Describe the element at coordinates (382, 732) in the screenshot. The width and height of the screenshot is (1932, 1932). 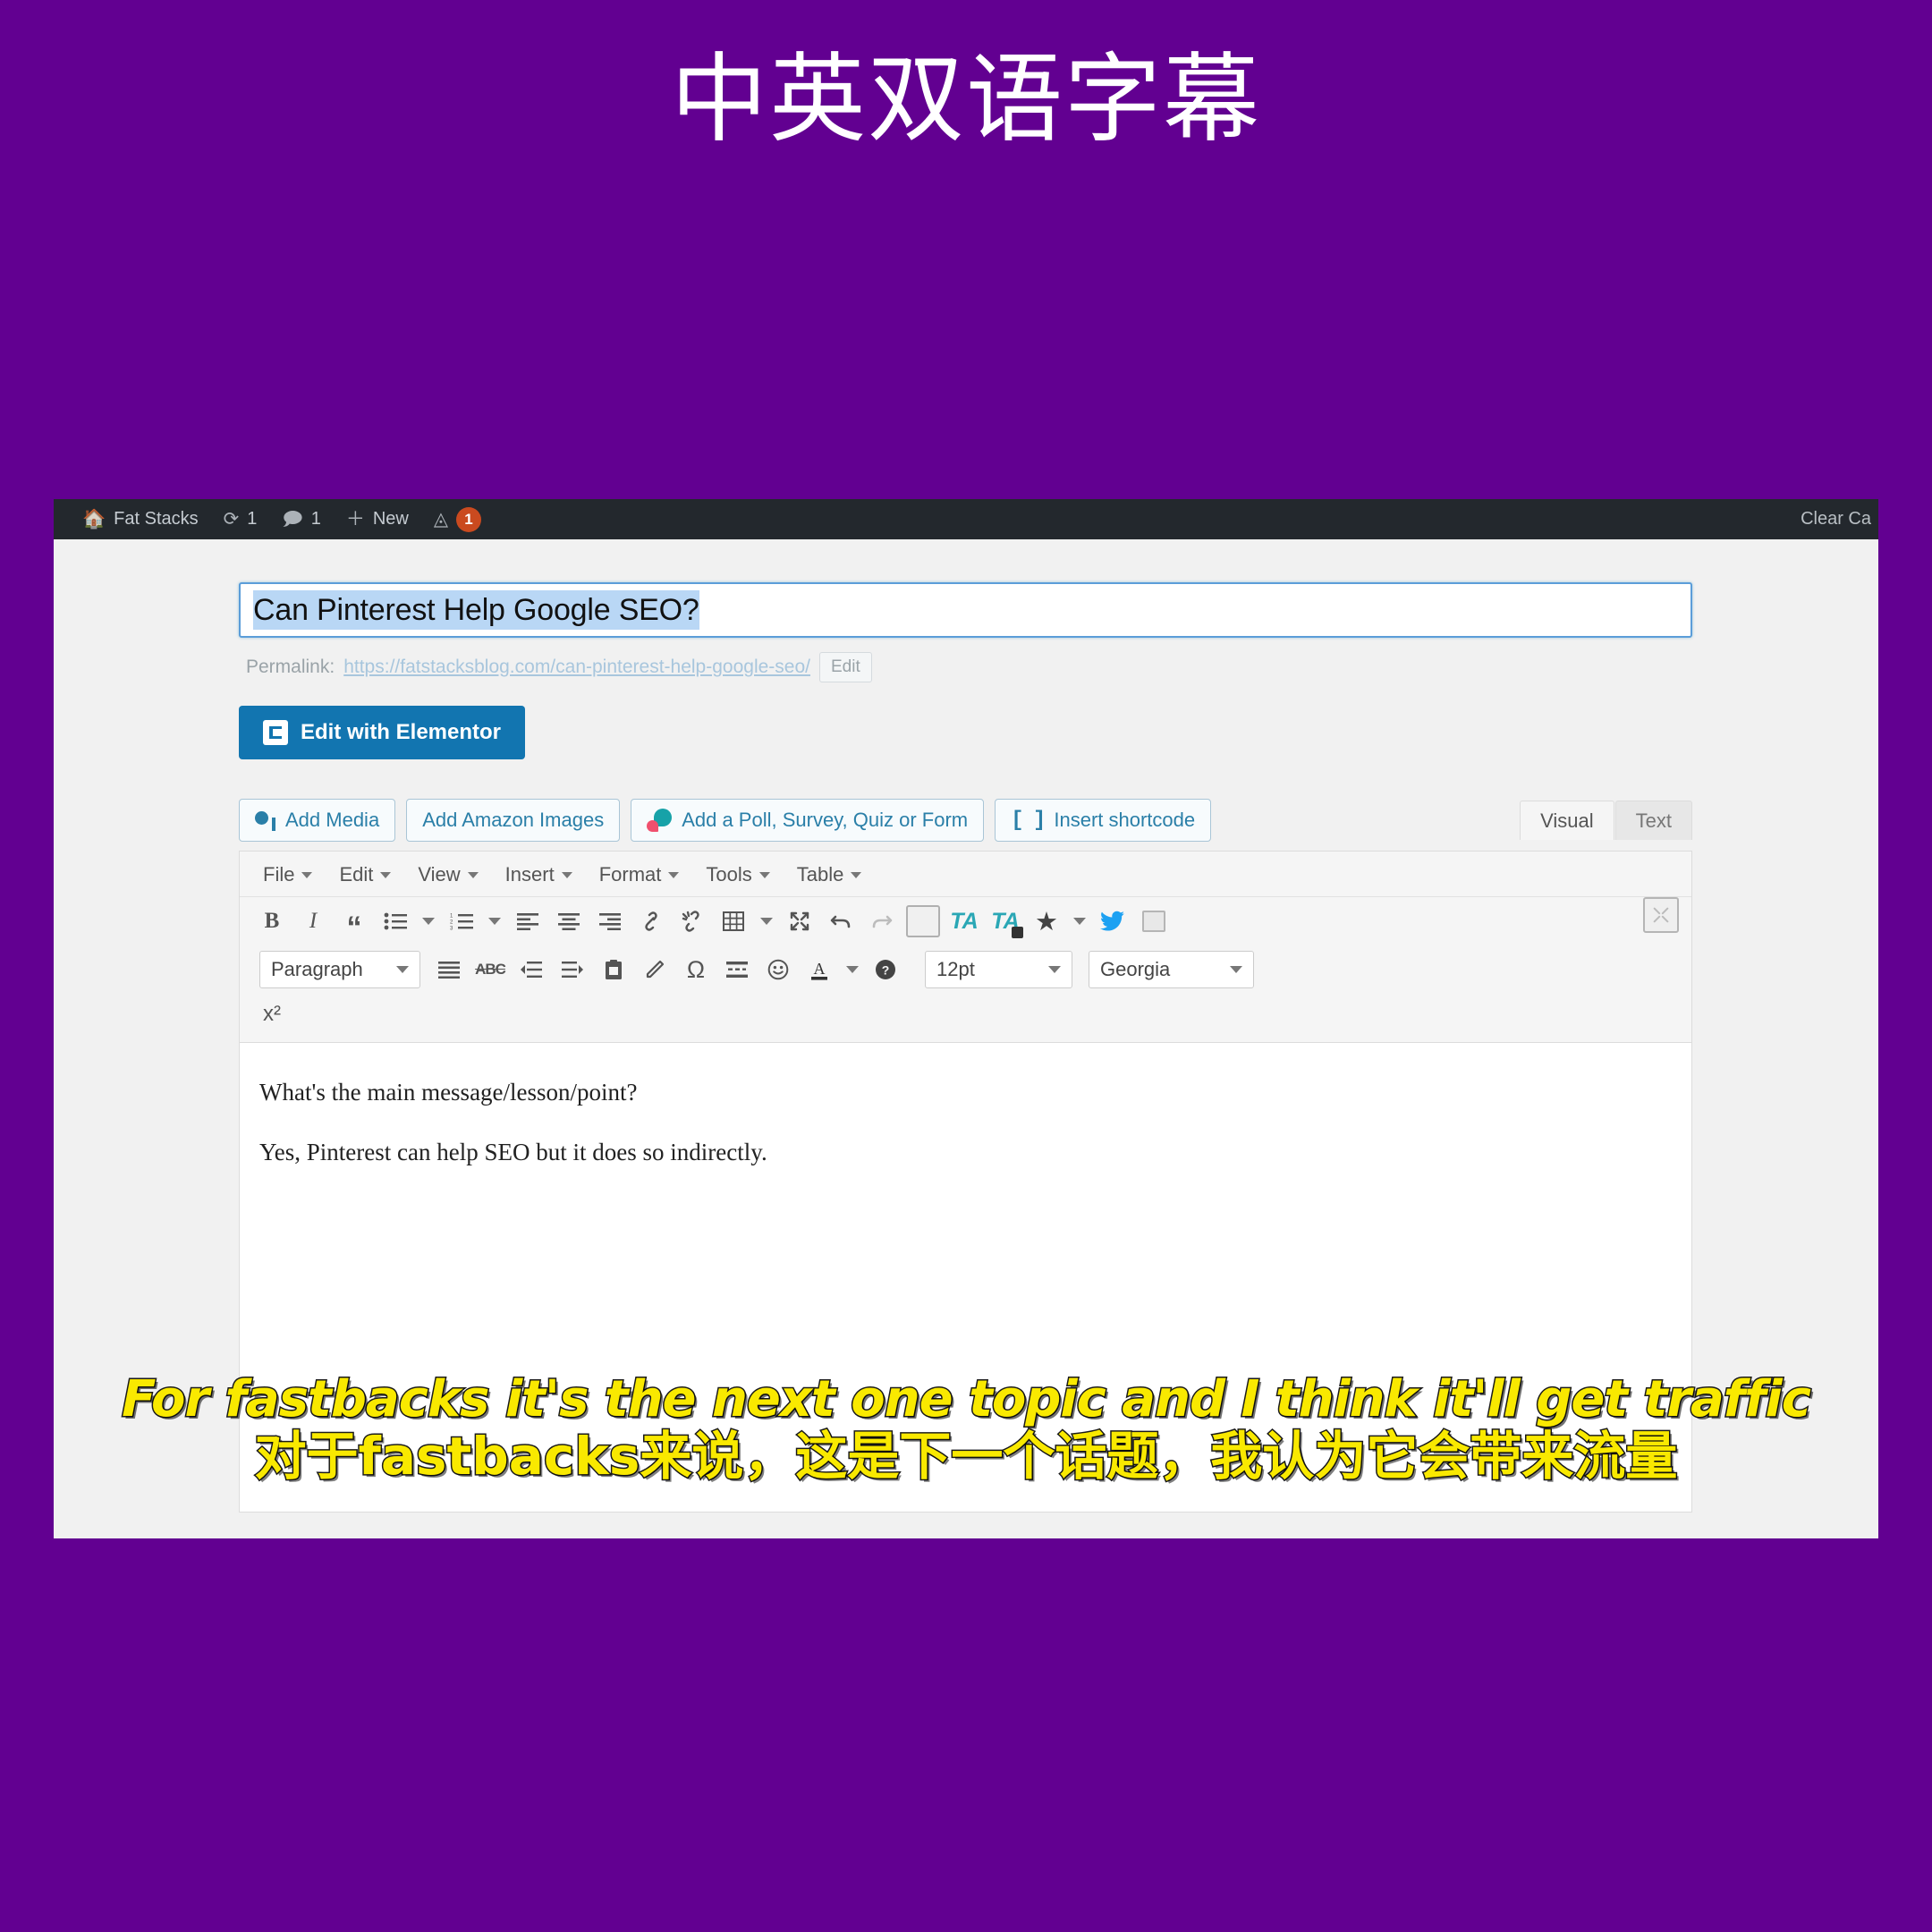
I see `edit-with-elementor-button: Edit with Elementor` at that location.